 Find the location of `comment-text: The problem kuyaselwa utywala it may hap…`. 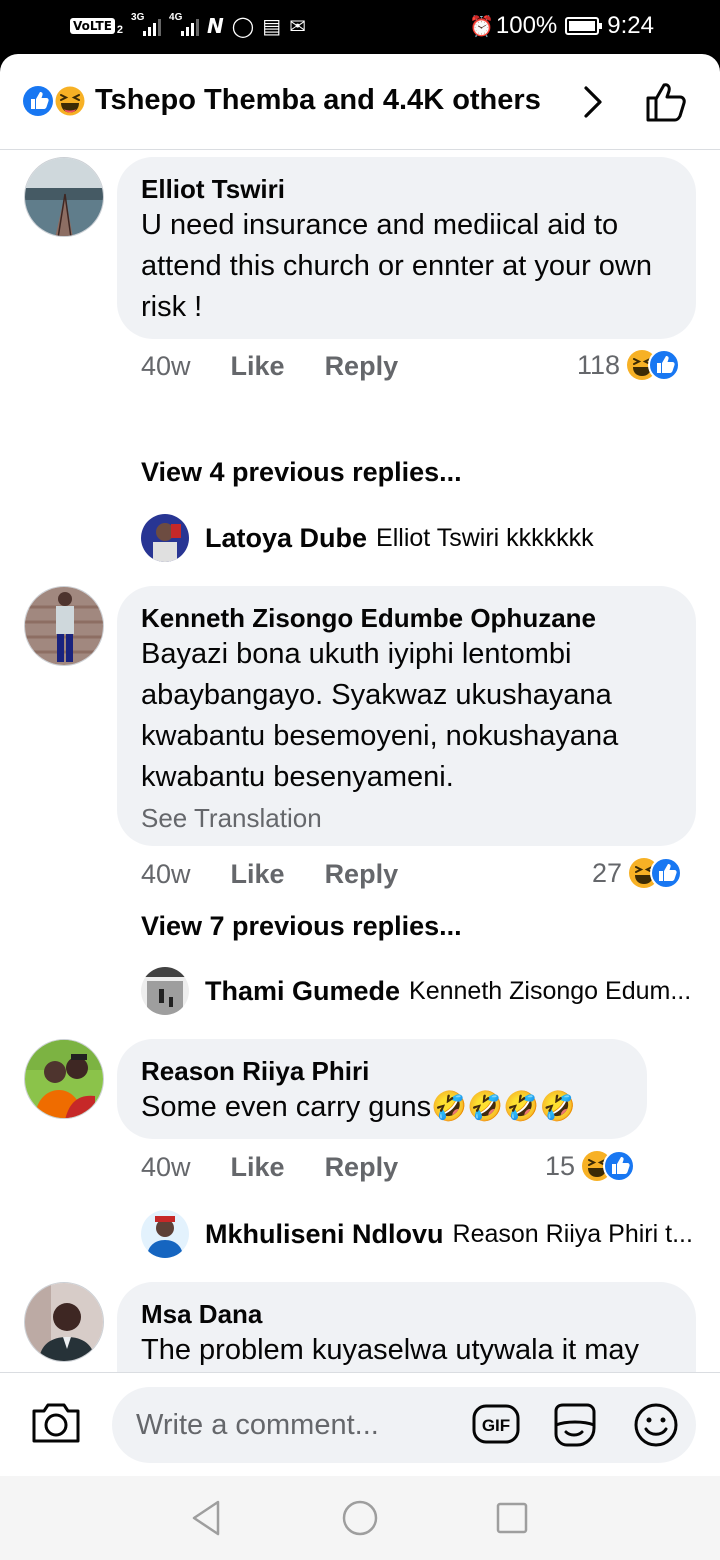

comment-text: The problem kuyaselwa utywala it may hap… is located at coordinates (390, 1350).